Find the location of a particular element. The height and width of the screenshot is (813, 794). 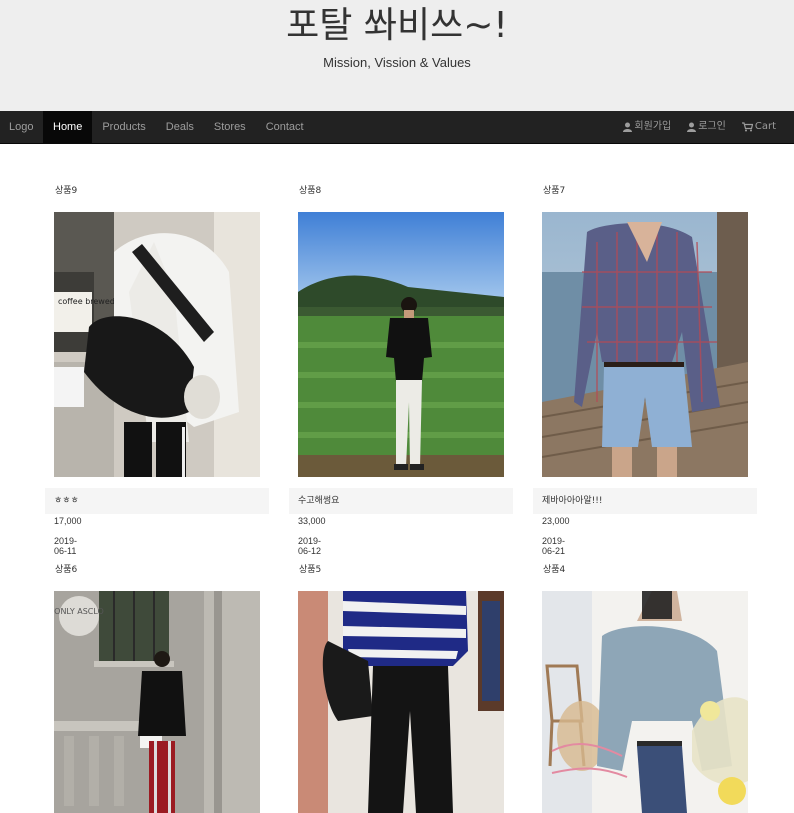

nav-tab-home: Home is located at coordinates (68, 127).